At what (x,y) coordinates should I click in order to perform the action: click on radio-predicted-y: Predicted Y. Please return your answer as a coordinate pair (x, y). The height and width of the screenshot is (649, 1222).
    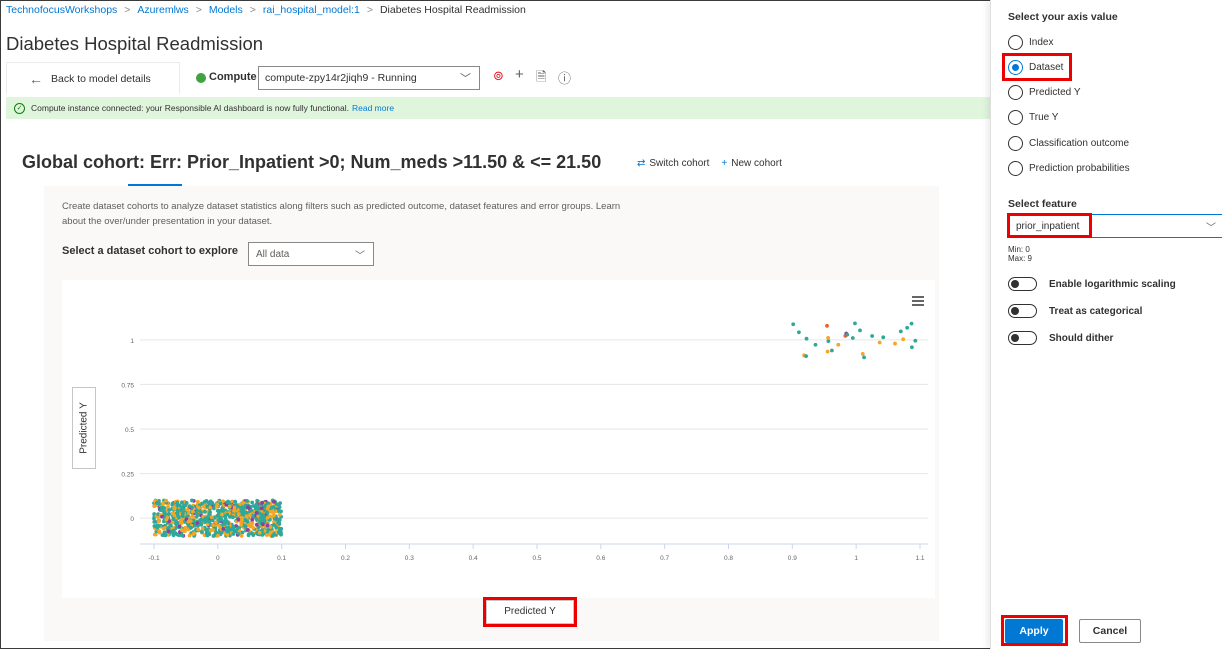
    Looking at the image, I should click on (1044, 92).